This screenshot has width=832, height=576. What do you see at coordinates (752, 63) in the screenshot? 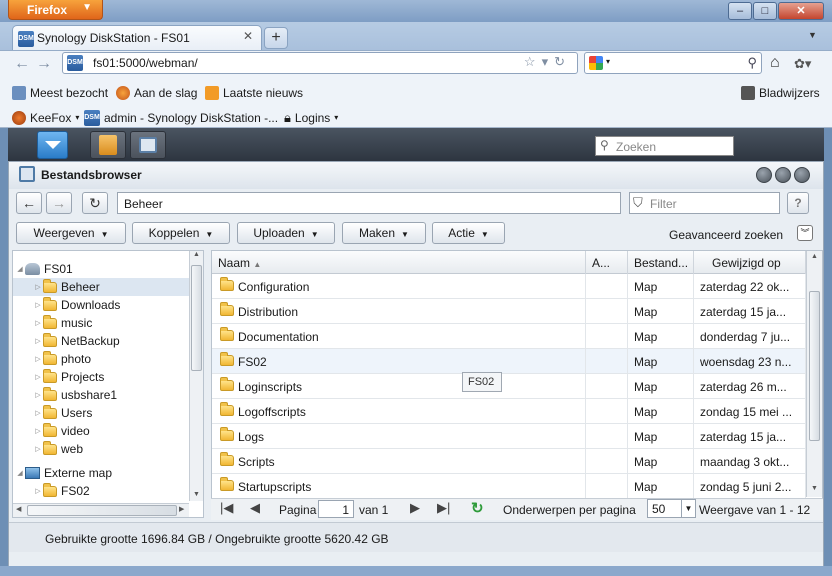
I see `search-icon: ⚲` at bounding box center [752, 63].